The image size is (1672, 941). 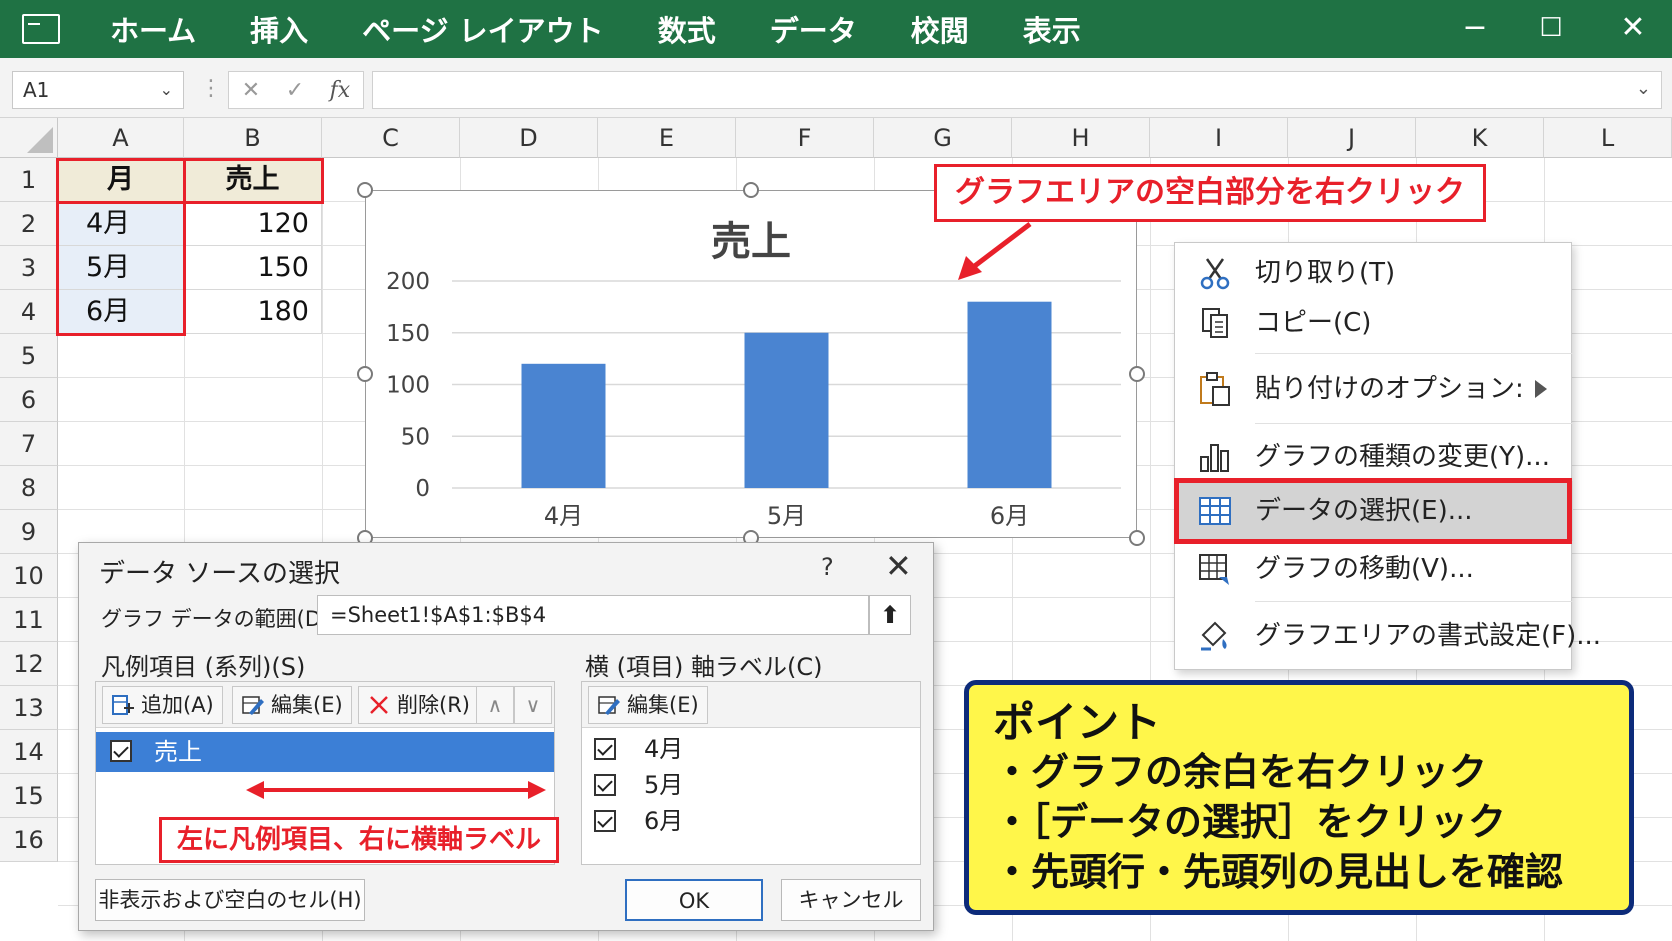 What do you see at coordinates (1052, 29) in the screenshot?
I see `tab-view: 表示` at bounding box center [1052, 29].